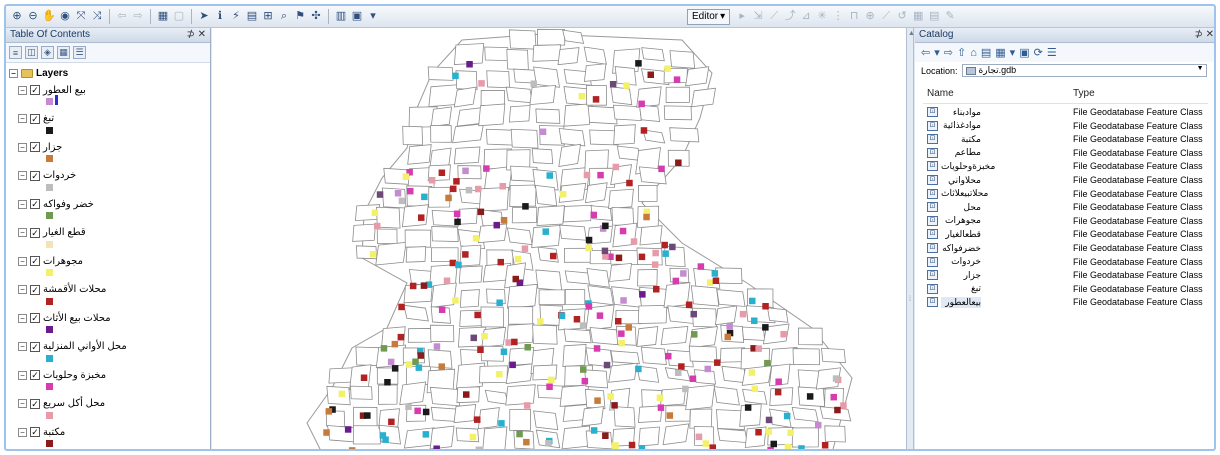  What do you see at coordinates (1065, 112) in the screenshot?
I see `catalog-item: ⊡ موادبناء File Geodatabase Feature Class` at bounding box center [1065, 112].